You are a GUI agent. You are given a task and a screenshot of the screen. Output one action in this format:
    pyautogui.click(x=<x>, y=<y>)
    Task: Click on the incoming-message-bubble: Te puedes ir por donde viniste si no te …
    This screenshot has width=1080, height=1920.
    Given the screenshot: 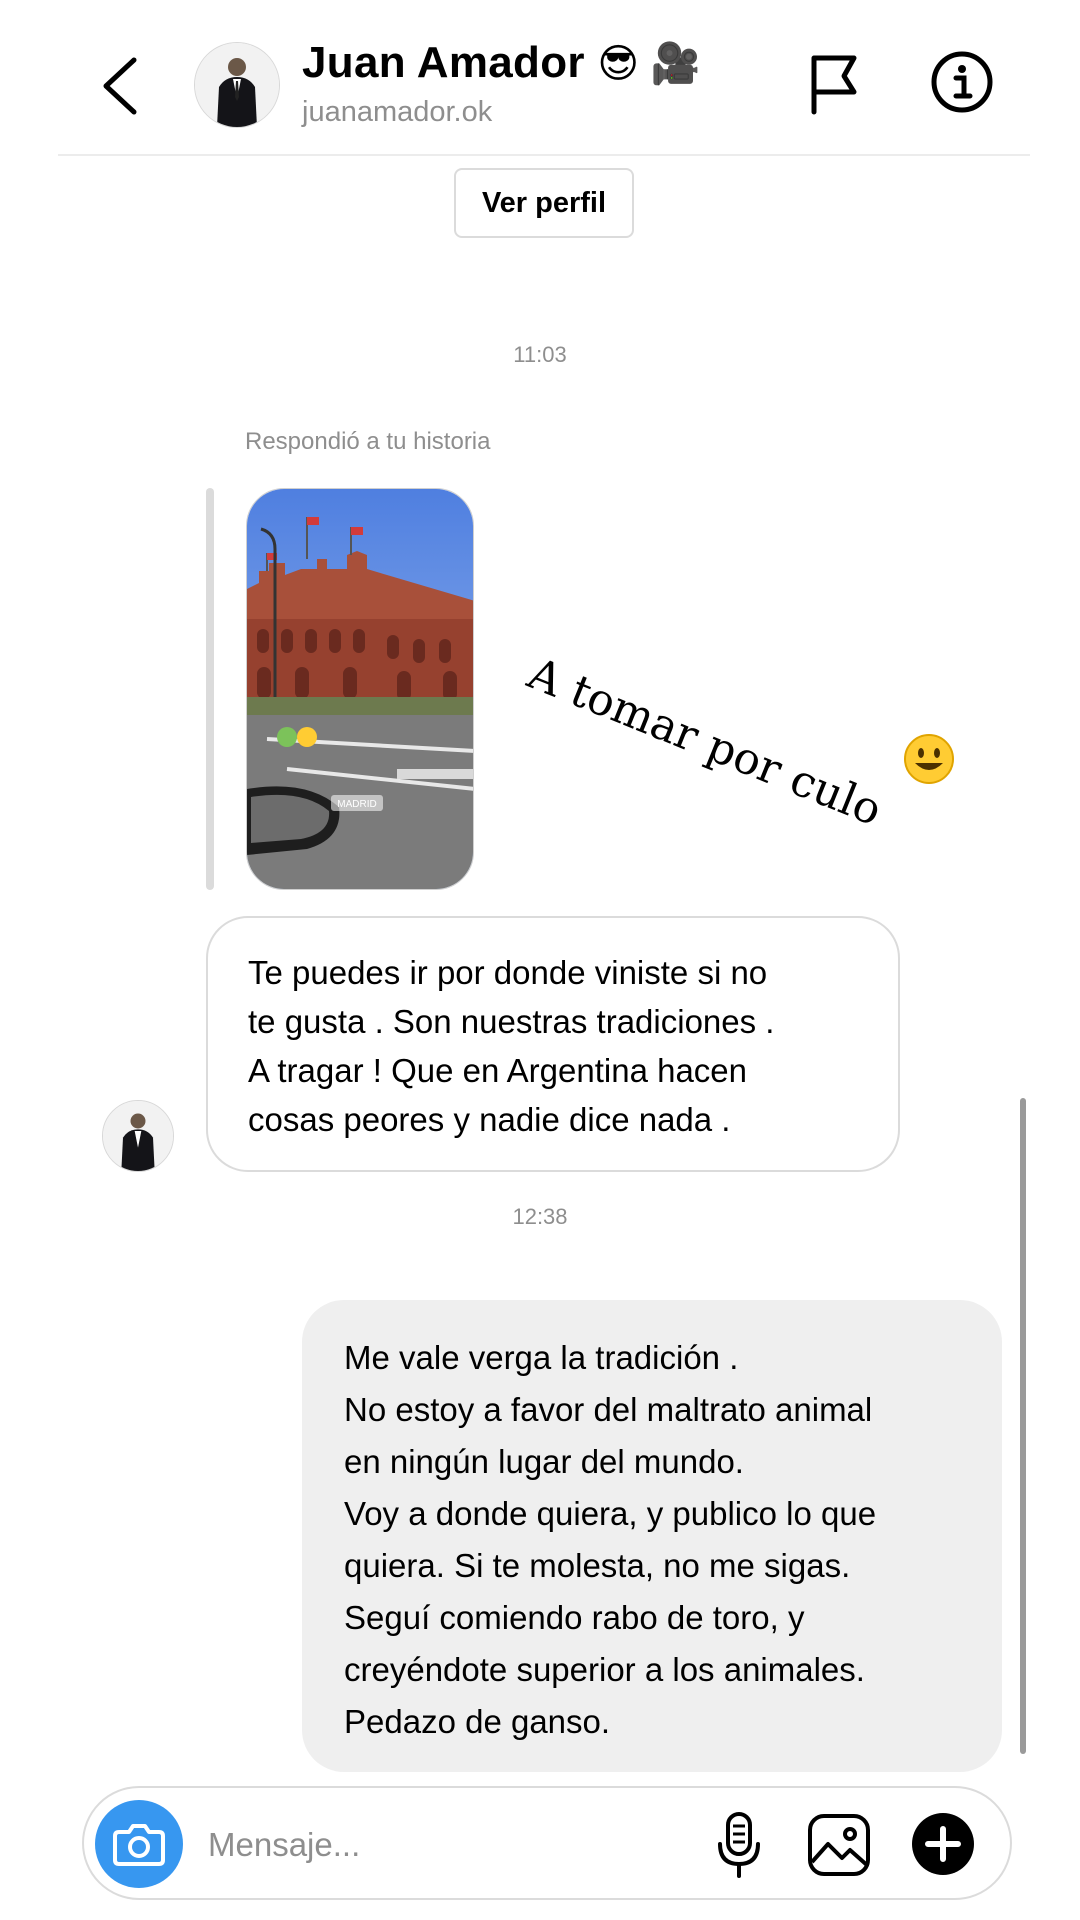 What is the action you would take?
    pyautogui.click(x=553, y=1044)
    